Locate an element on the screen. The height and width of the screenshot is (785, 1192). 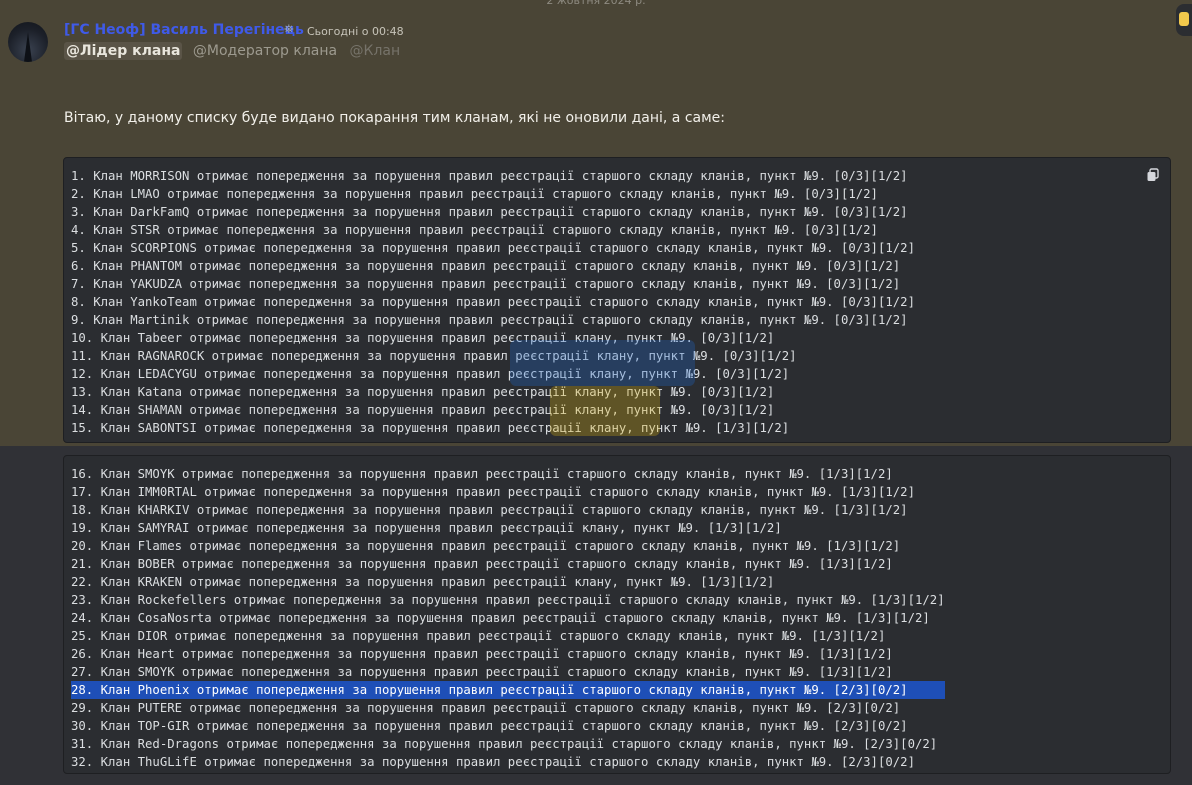
author-name: [ГС Неоф] Василь Перегінець is located at coordinates (184, 30).